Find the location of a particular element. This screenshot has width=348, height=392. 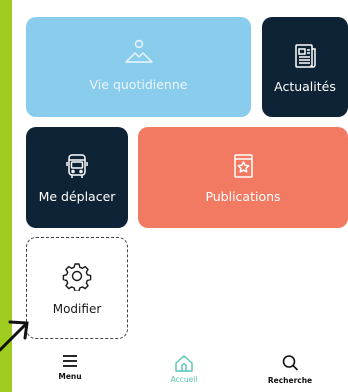

tile-me-deplacer: Me déplacer is located at coordinates (77, 177).